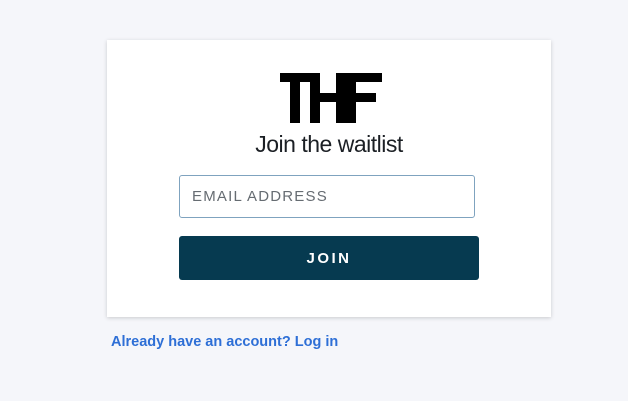  Describe the element at coordinates (329, 258) in the screenshot. I see `join-button: JOIN` at that location.